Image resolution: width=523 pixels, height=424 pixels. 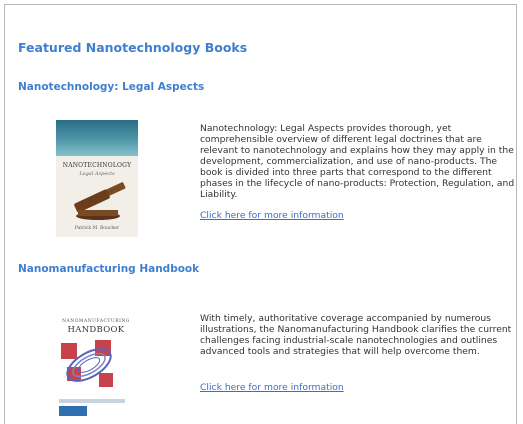 I want to click on page-title: Featured Nanotechnology Books, so click(x=133, y=47).